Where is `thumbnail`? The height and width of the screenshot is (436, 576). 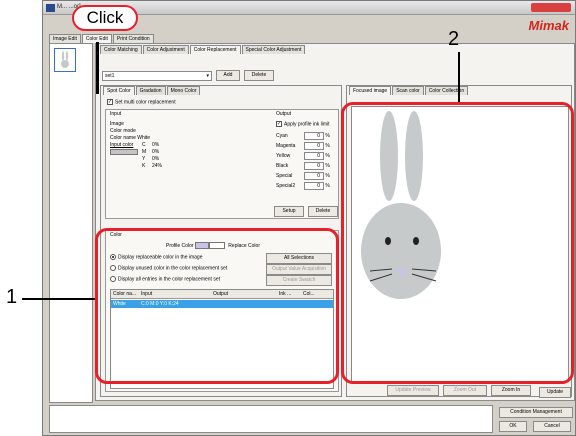
thumbnail is located at coordinates (65, 60).